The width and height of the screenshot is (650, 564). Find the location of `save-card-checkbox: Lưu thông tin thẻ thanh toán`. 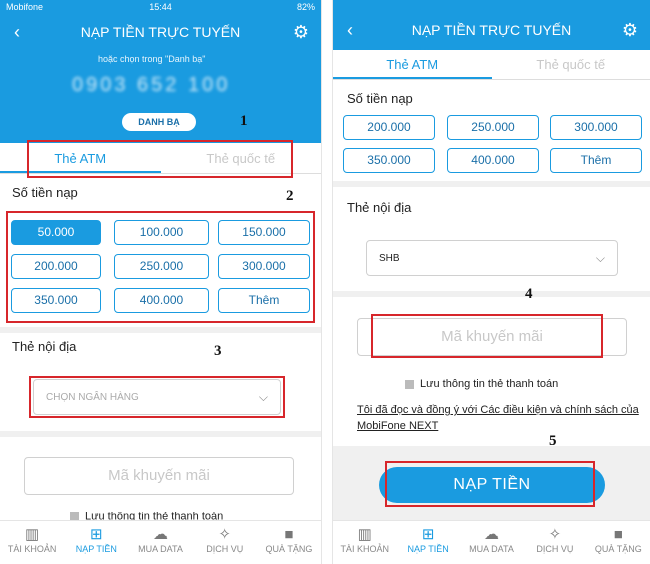

save-card-checkbox: Lưu thông tin thẻ thanh toán is located at coordinates (481, 384).